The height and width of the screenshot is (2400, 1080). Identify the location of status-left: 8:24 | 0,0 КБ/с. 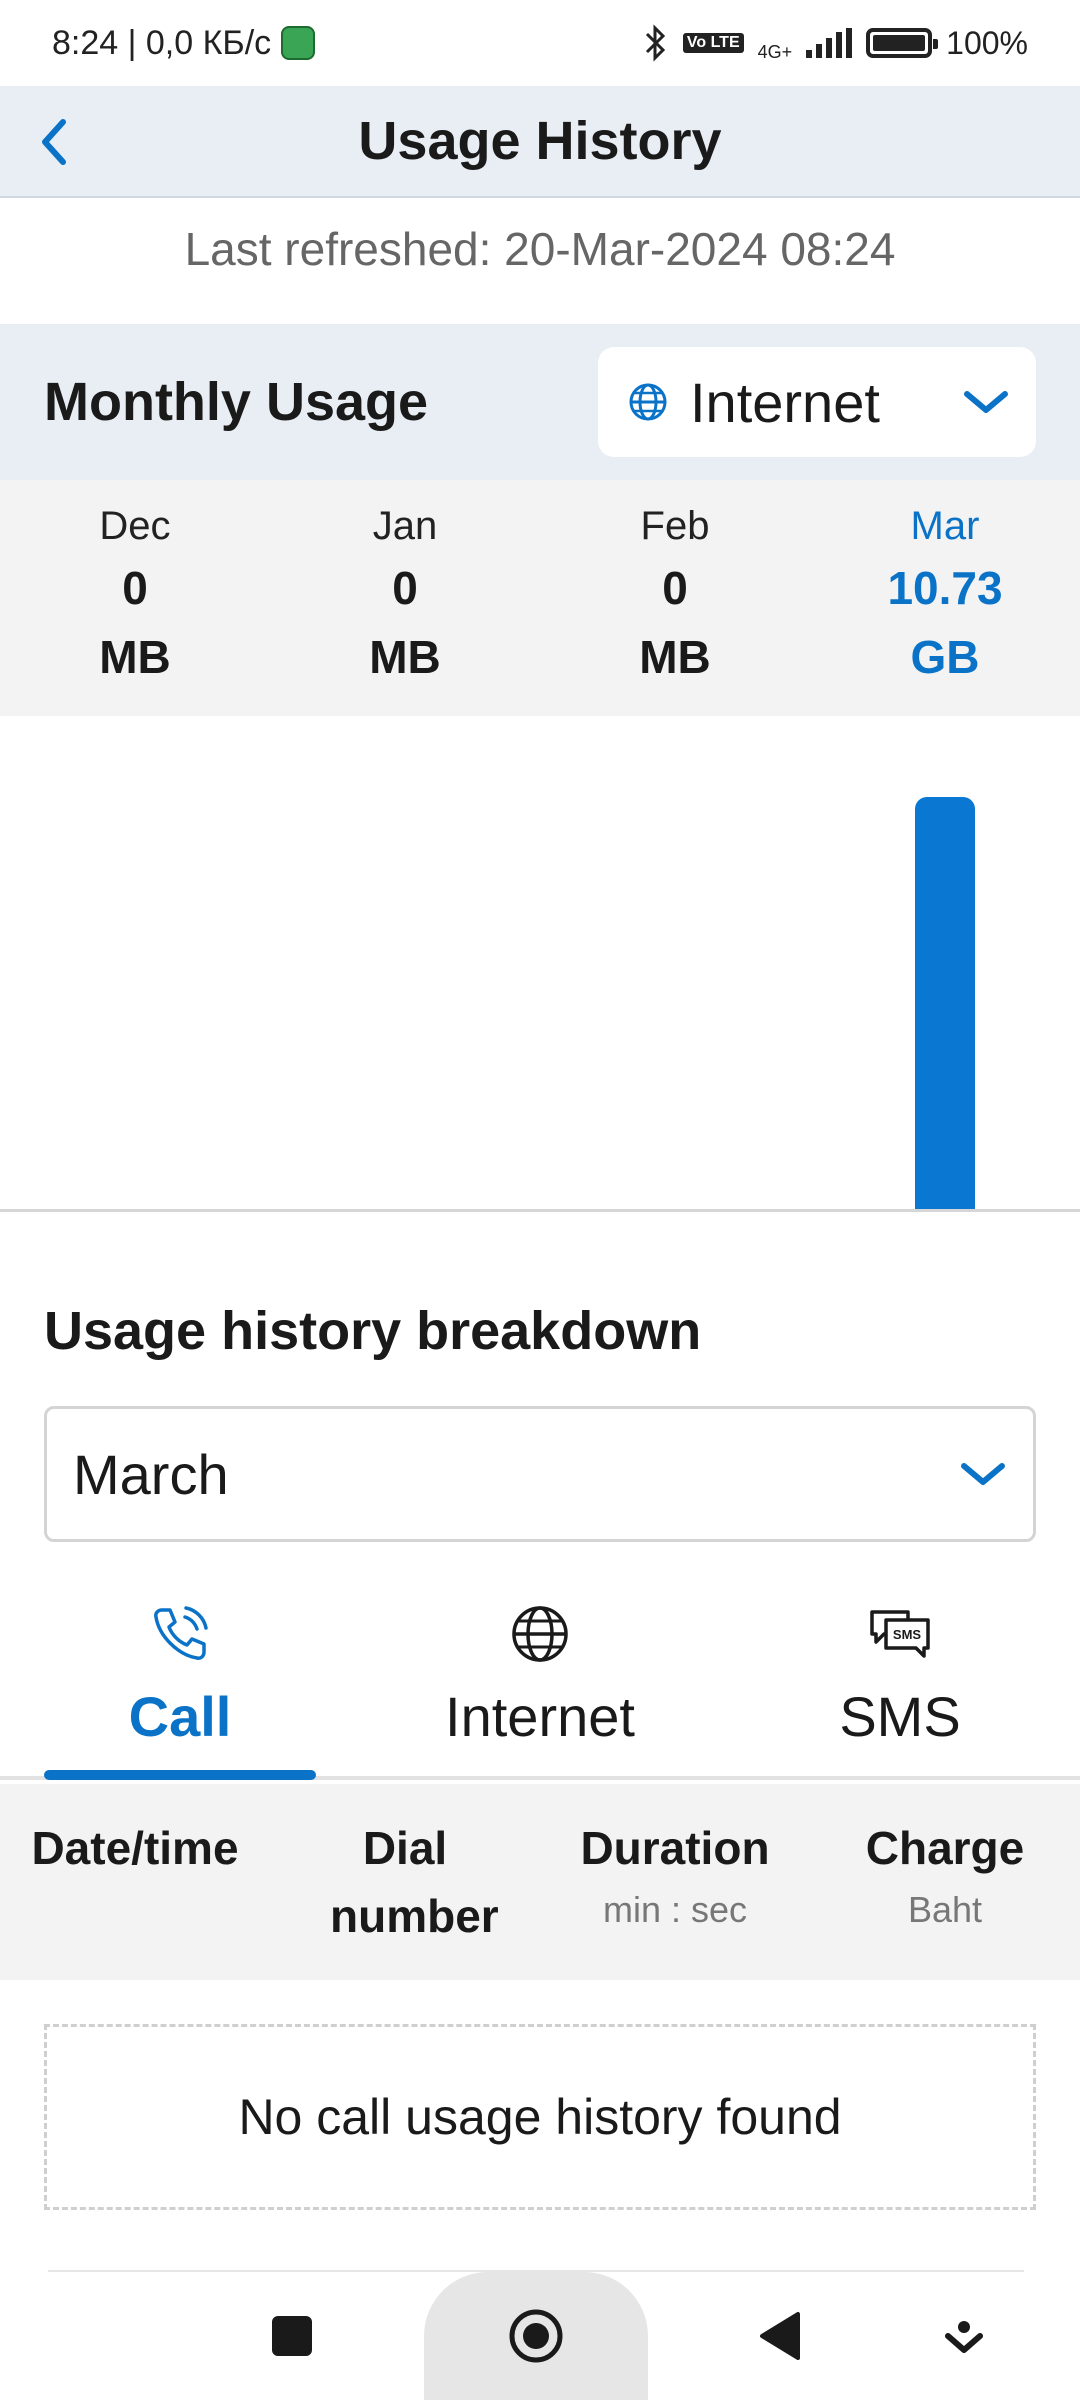
(184, 43).